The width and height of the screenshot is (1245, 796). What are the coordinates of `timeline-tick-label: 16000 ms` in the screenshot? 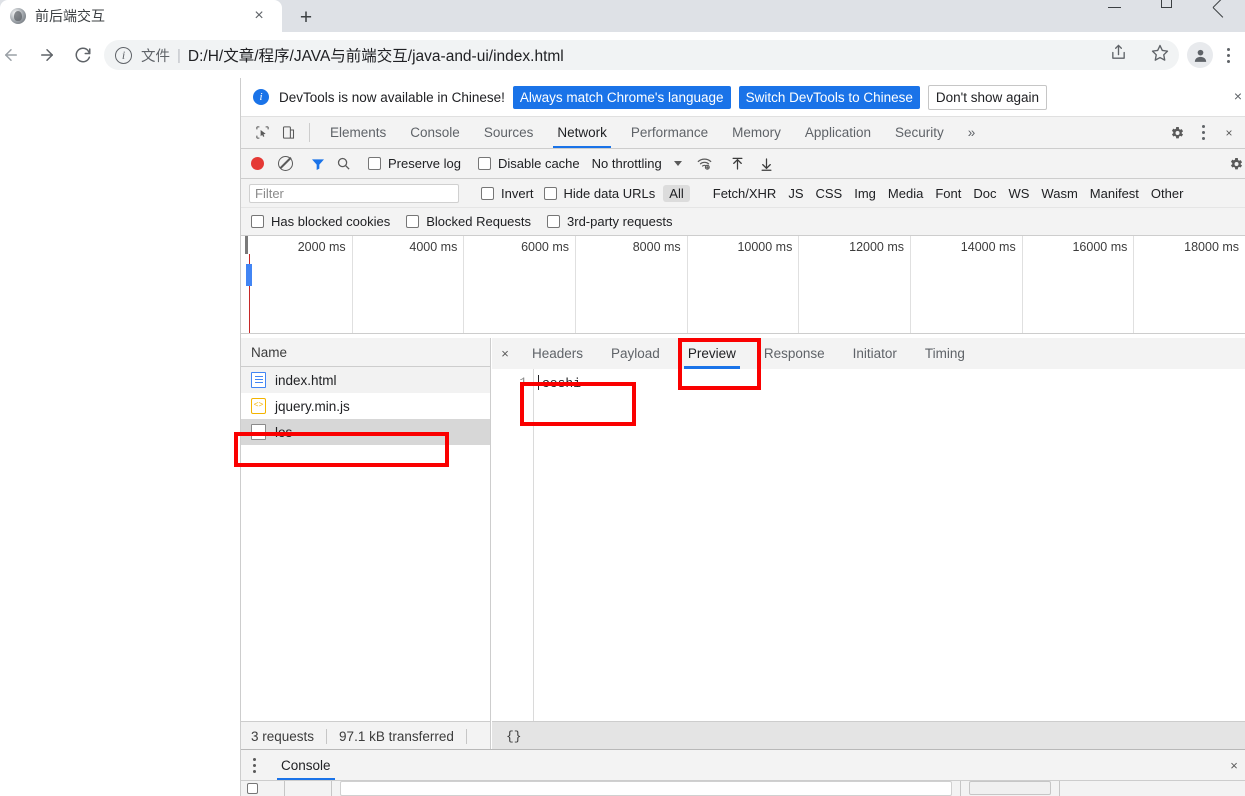 It's located at (1100, 247).